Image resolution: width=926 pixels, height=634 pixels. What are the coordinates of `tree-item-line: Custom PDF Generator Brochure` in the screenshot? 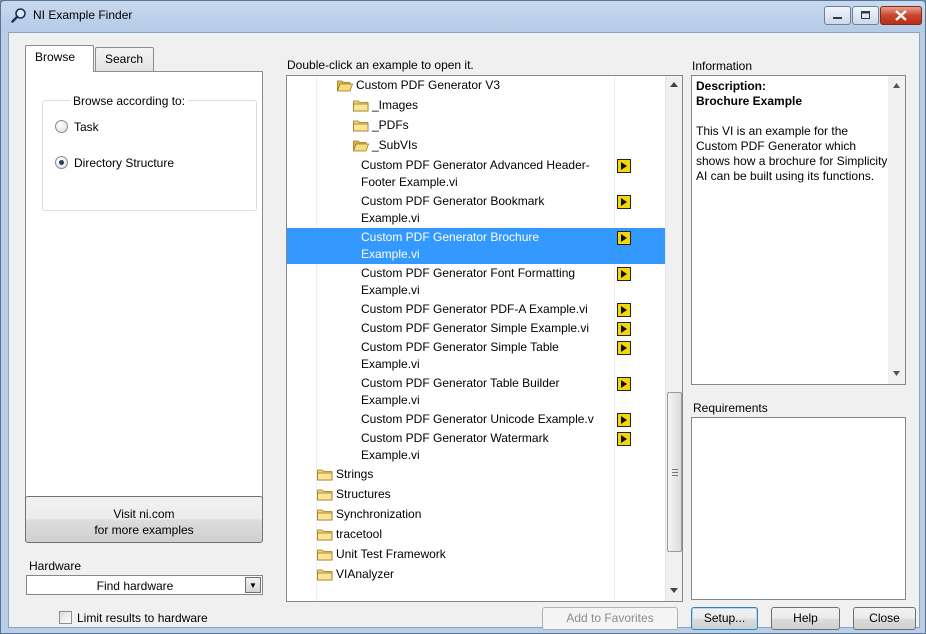 It's located at (450, 237).